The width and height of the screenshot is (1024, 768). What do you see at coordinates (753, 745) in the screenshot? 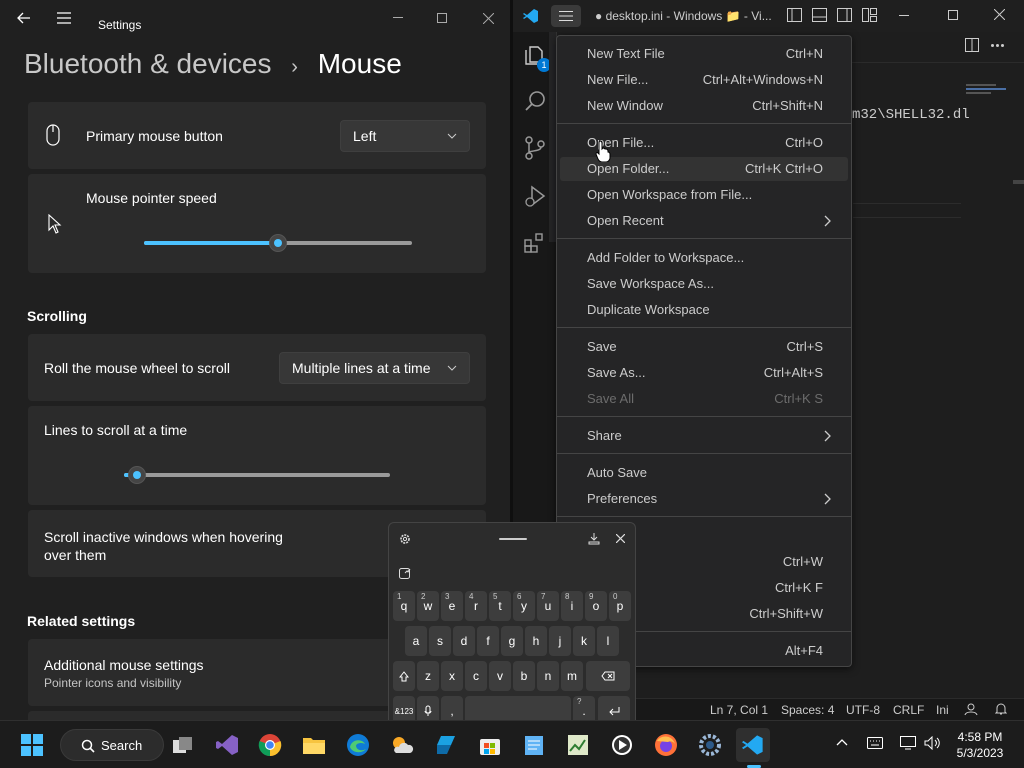
I see `vscode-taskbar-icon` at bounding box center [753, 745].